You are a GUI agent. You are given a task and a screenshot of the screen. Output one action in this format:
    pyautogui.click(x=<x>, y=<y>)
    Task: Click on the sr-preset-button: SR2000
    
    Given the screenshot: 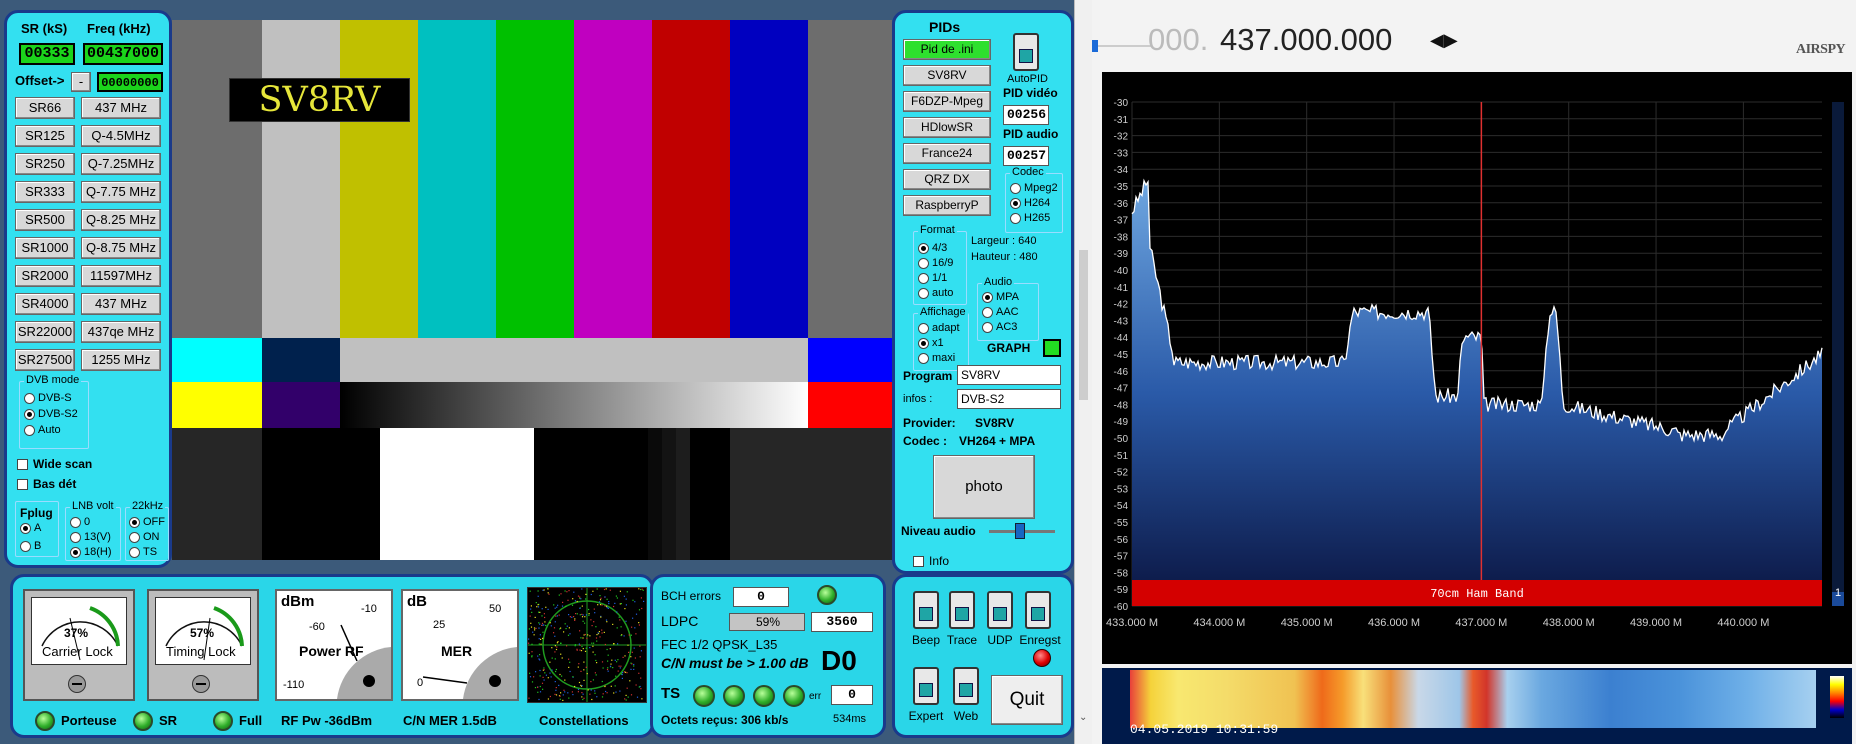 What is the action you would take?
    pyautogui.click(x=45, y=276)
    